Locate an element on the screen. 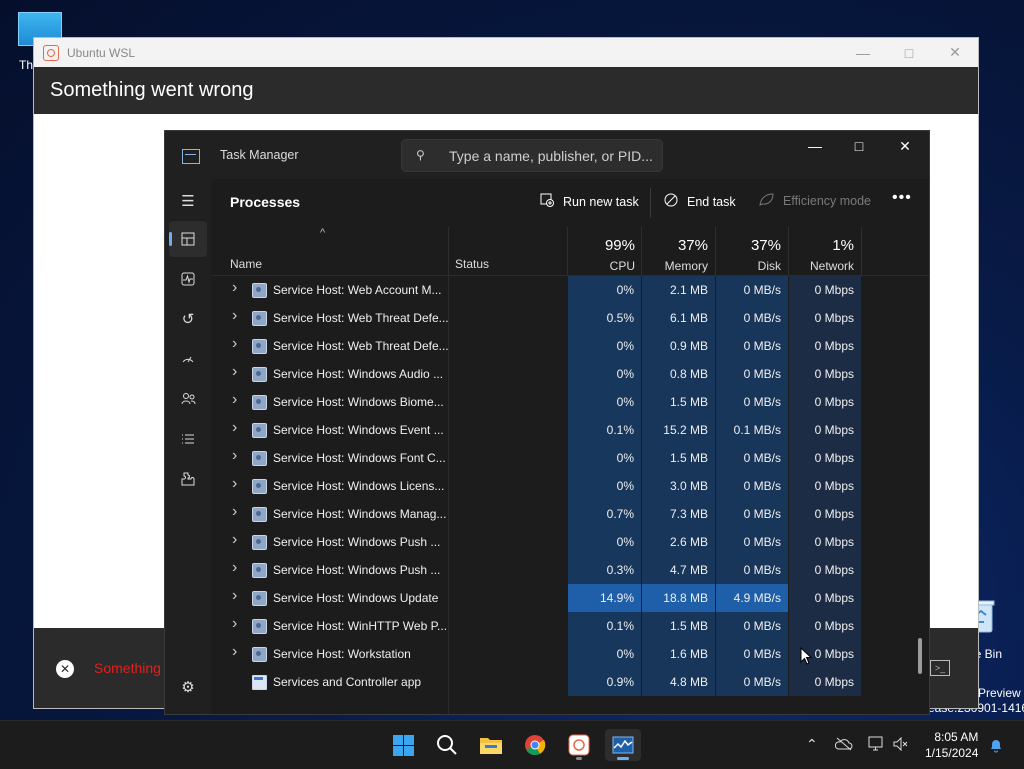 This screenshot has height=769, width=1024. memory-cell: 1.5 MB is located at coordinates (678, 458).